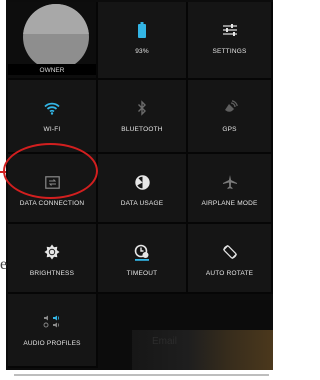  Describe the element at coordinates (3, 172) in the screenshot. I see `annotation-pointer` at that location.